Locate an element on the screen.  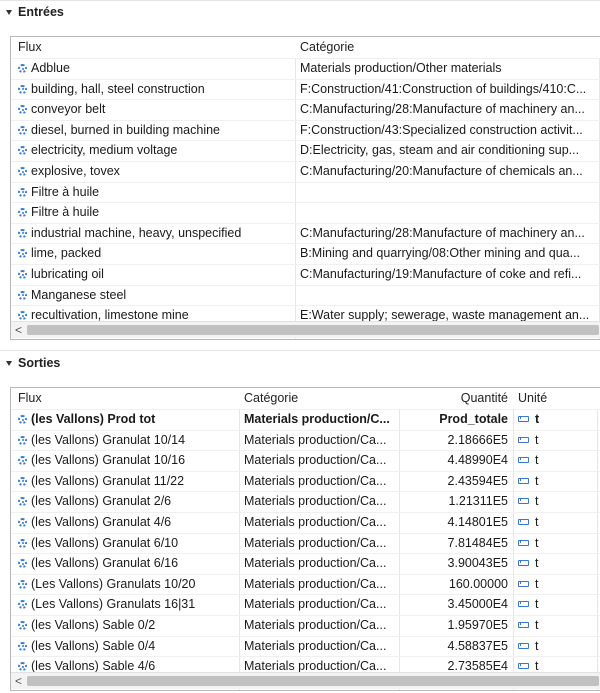
collapse-arrow-icon is located at coordinates (9, 12).